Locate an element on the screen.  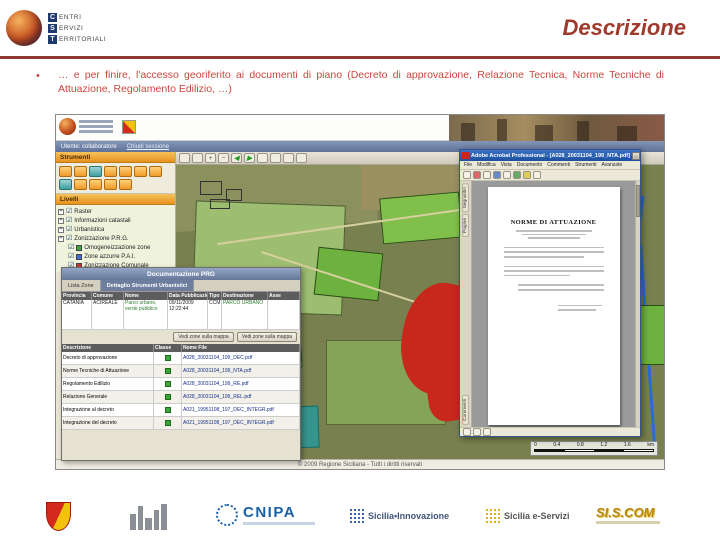
zoom-in-button: + is located at coordinates (210, 158).